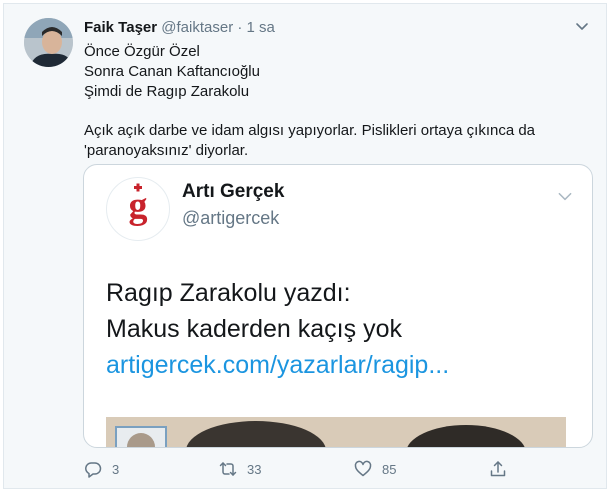 This screenshot has height=492, width=612. I want to click on tweet-text-line: Şimdi de Ragıp Zarakolu, so click(167, 91).